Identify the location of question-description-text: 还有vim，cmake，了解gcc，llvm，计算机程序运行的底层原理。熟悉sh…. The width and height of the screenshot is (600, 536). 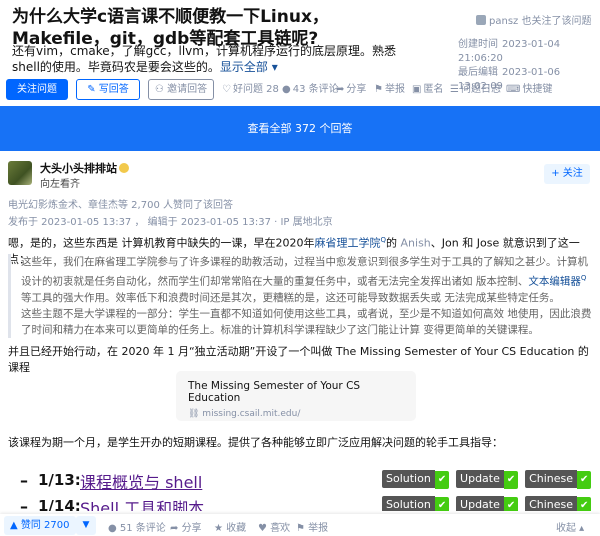
(204, 59).